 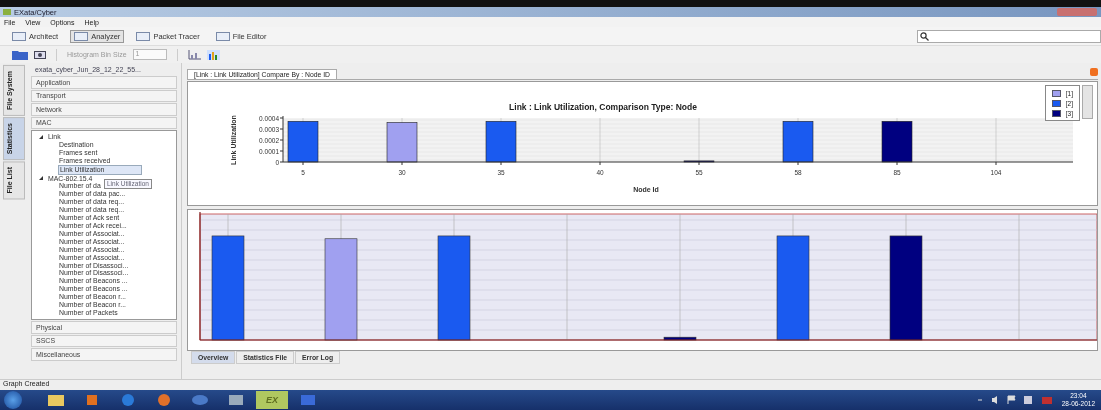 I want to click on chart-title: Link : Link Utilization, Comparison Type: Node, so click(x=603, y=107).